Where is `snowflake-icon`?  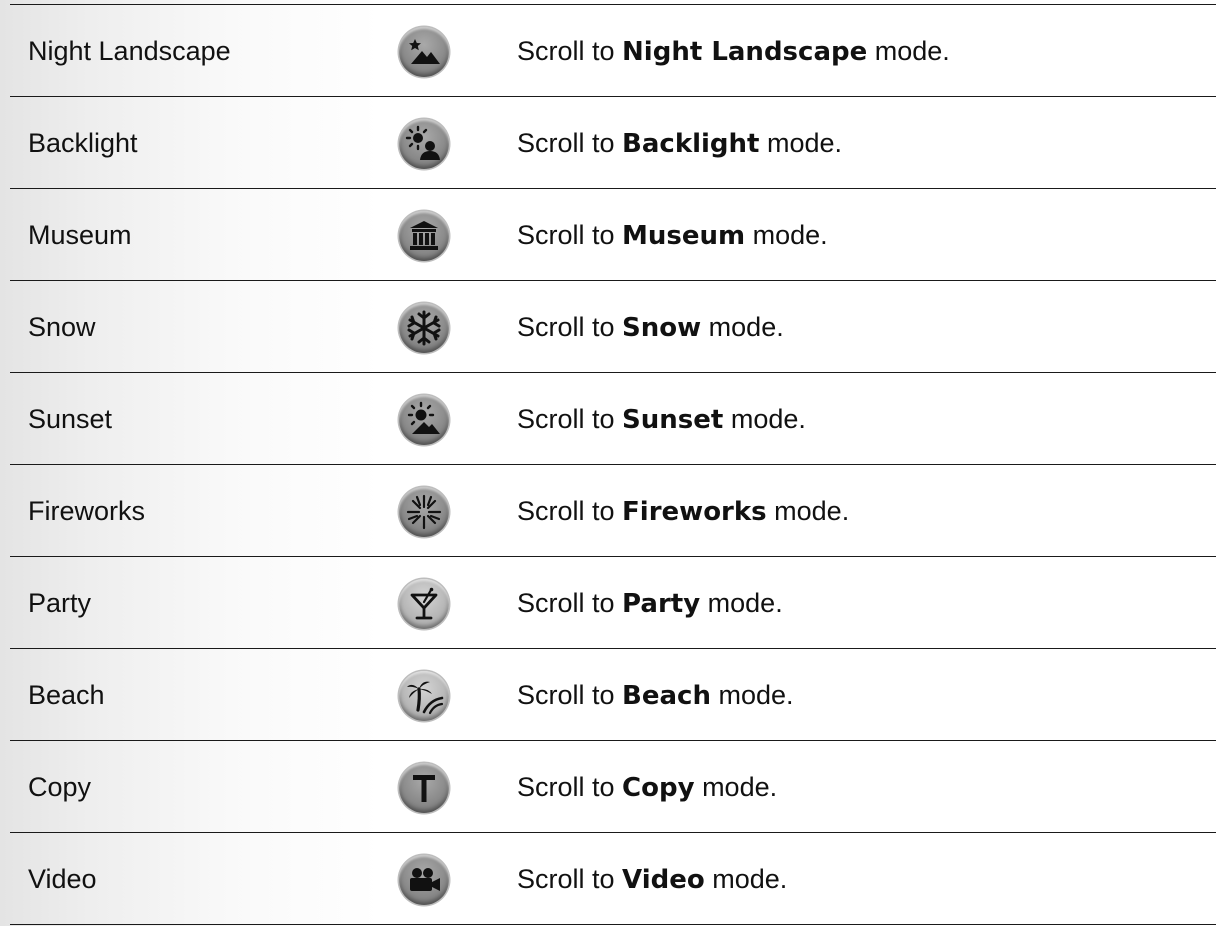
snowflake-icon is located at coordinates (424, 328).